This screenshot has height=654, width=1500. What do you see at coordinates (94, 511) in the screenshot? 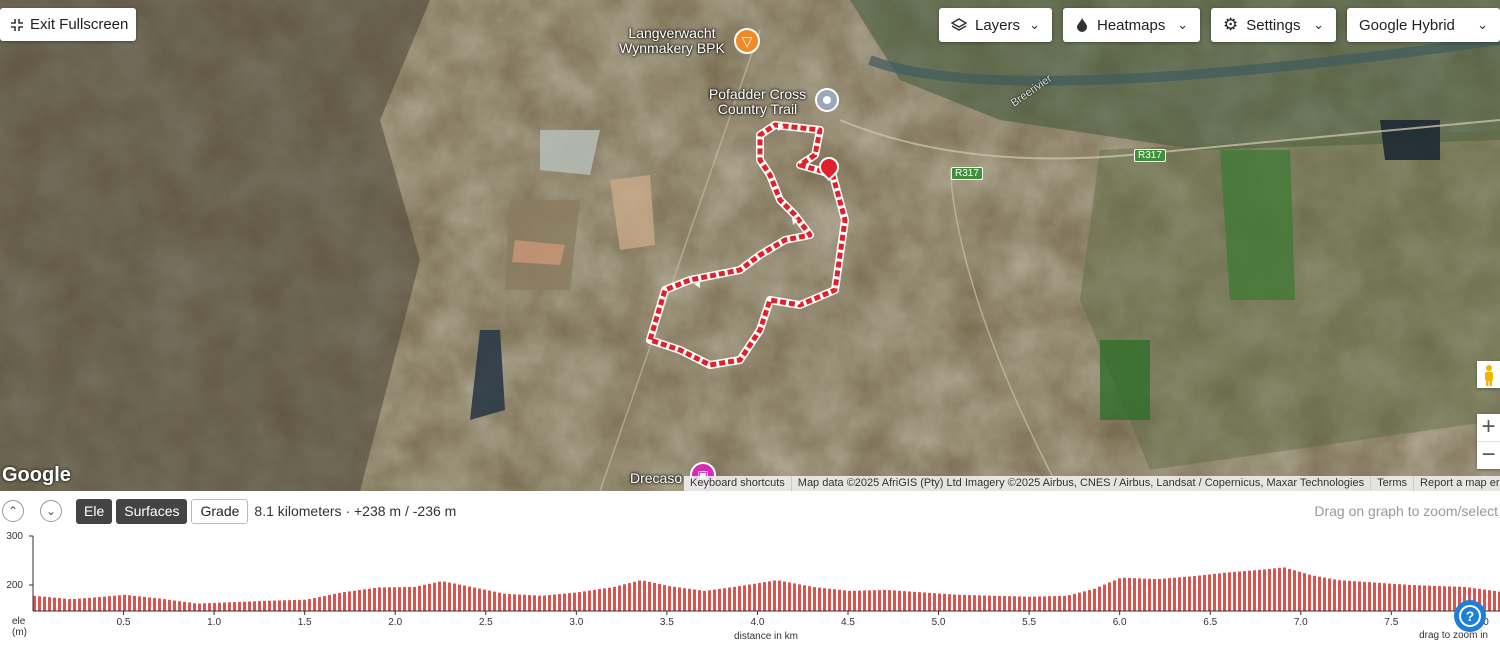
I see `tab-ele: Ele` at bounding box center [94, 511].